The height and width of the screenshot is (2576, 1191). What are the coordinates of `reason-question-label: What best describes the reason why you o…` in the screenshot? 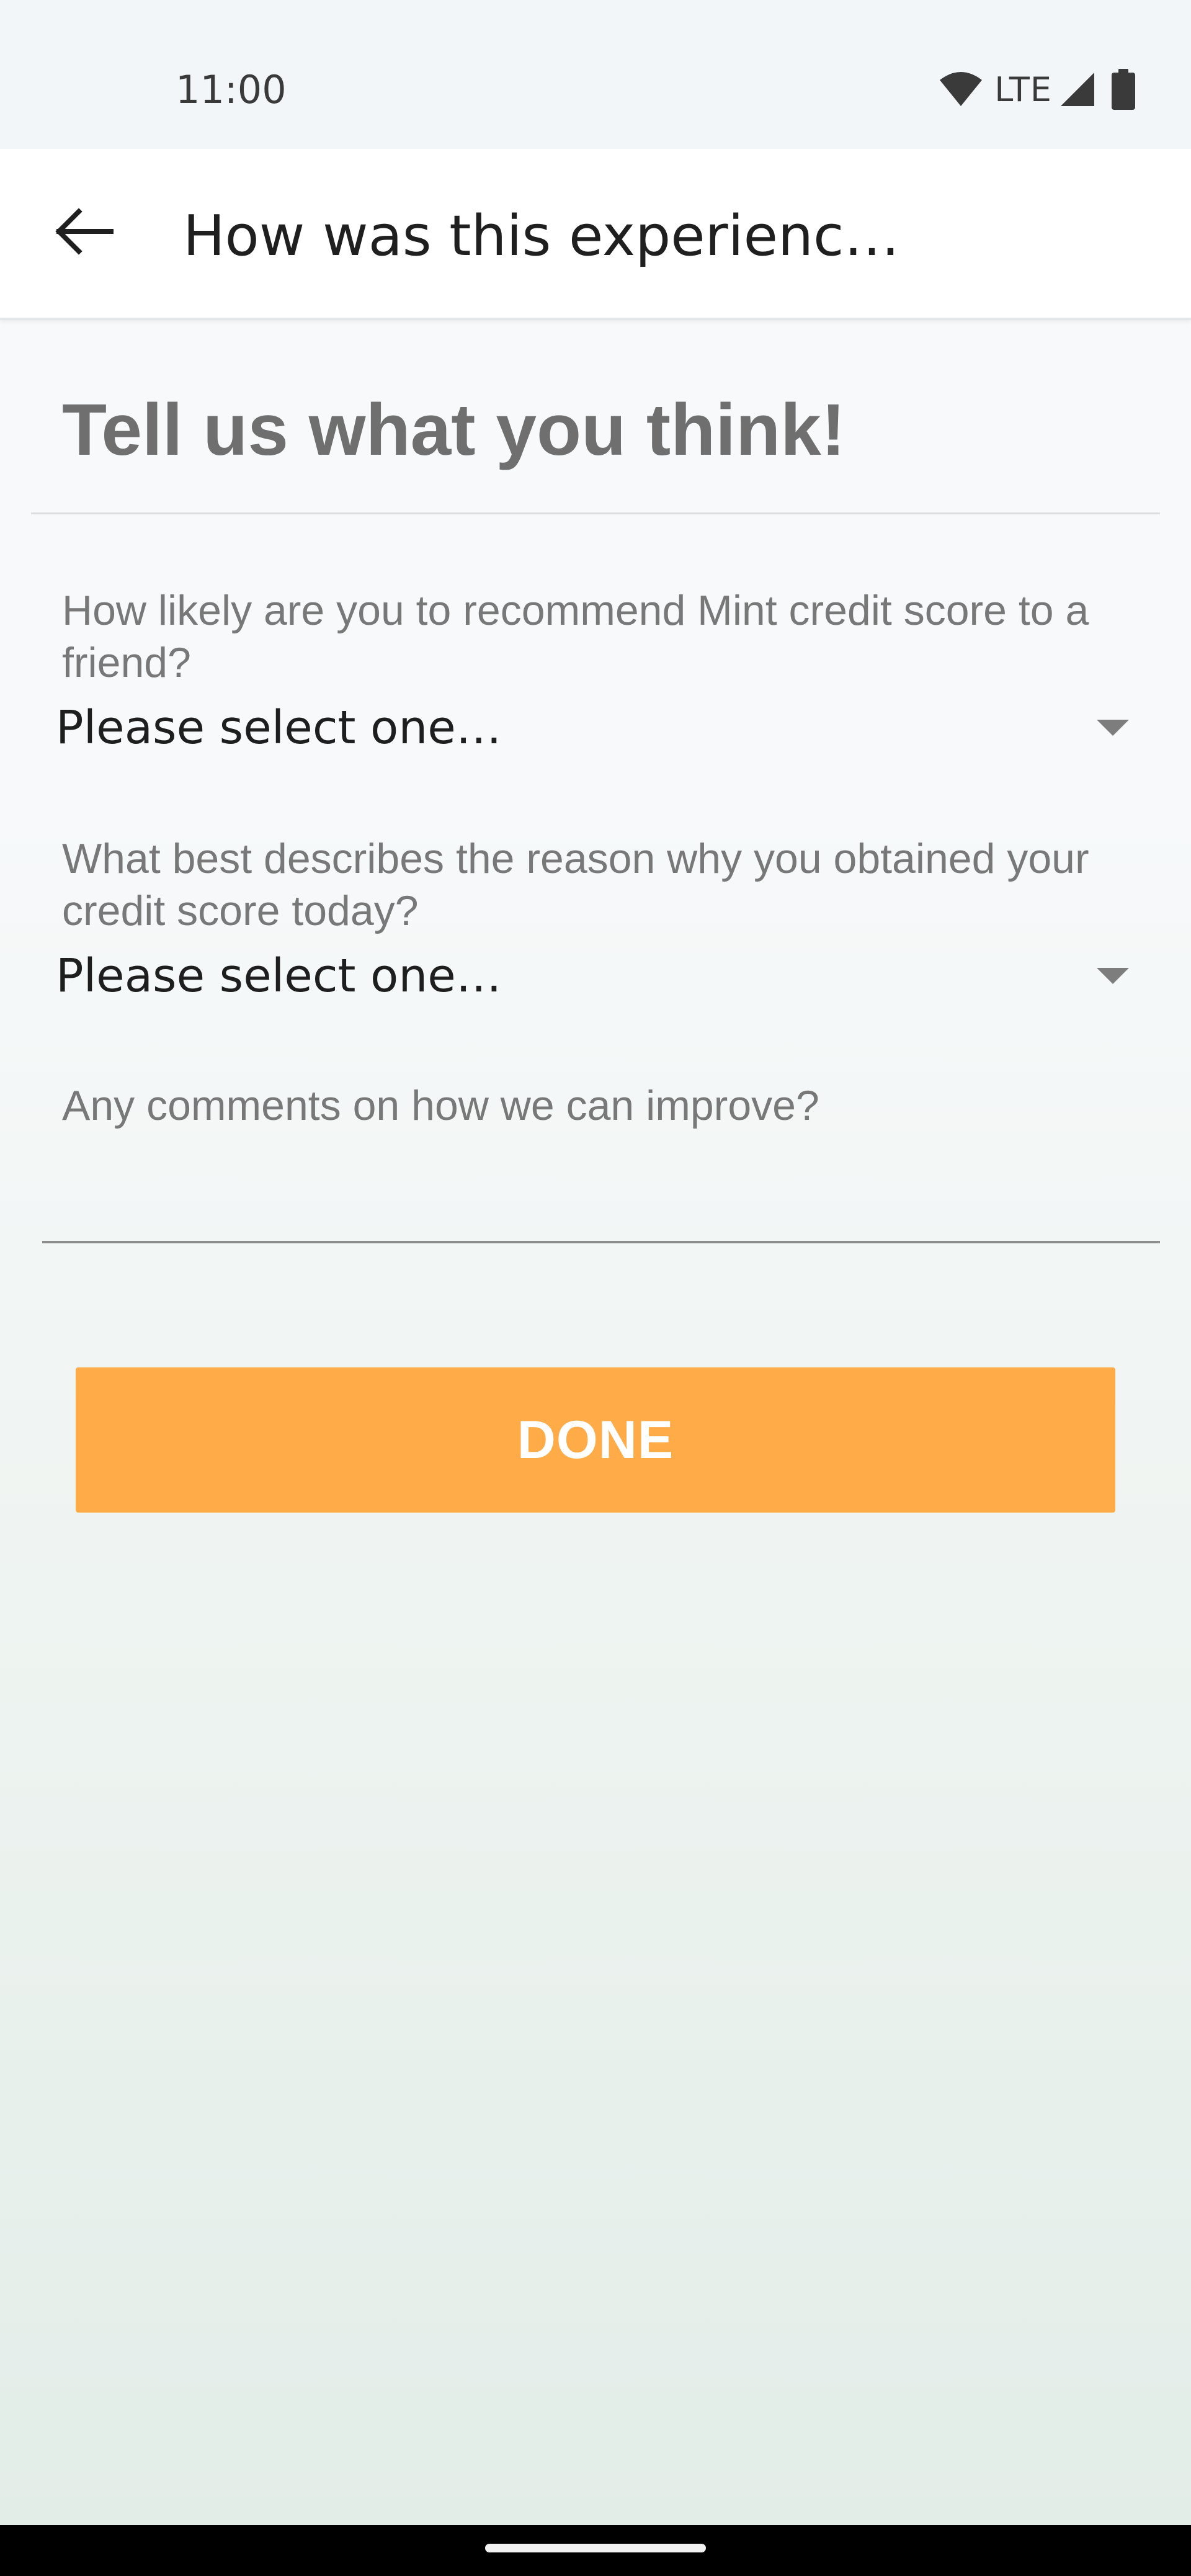 It's located at (575, 884).